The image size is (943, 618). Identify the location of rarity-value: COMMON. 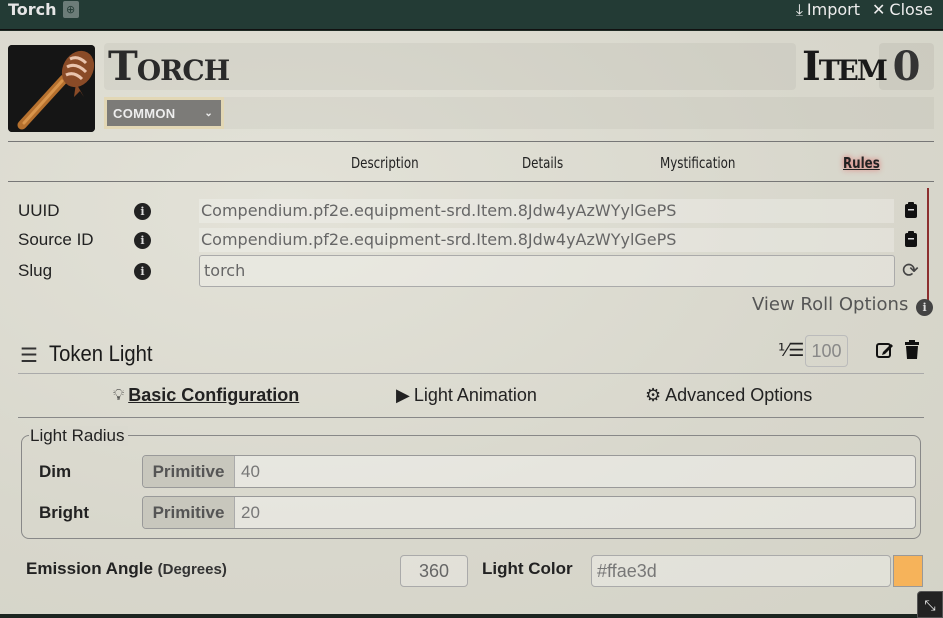
(144, 113).